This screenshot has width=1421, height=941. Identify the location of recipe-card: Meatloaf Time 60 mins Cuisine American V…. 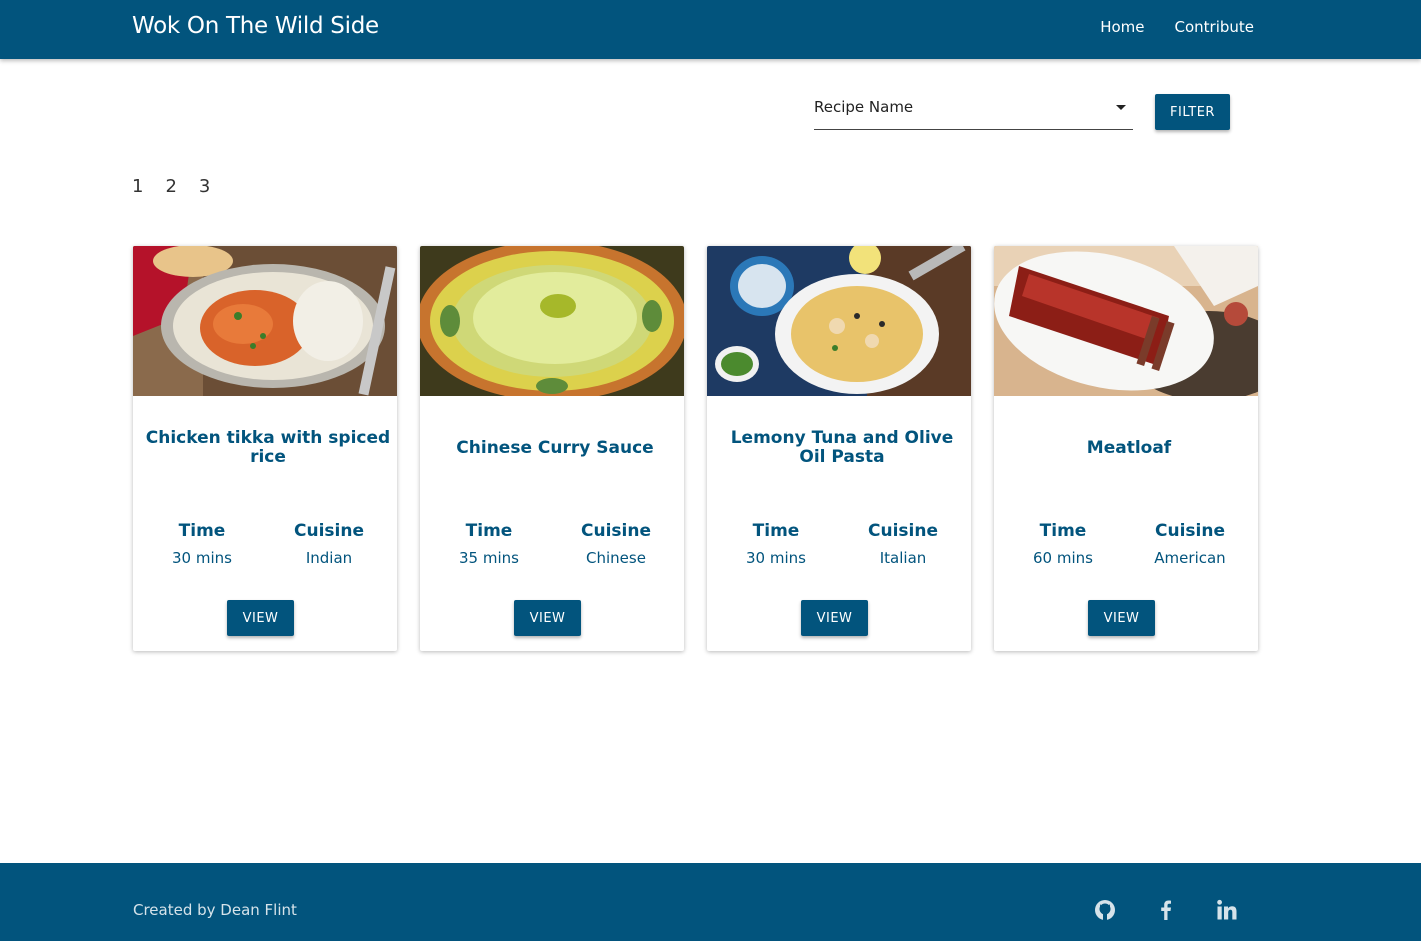
(1126, 448).